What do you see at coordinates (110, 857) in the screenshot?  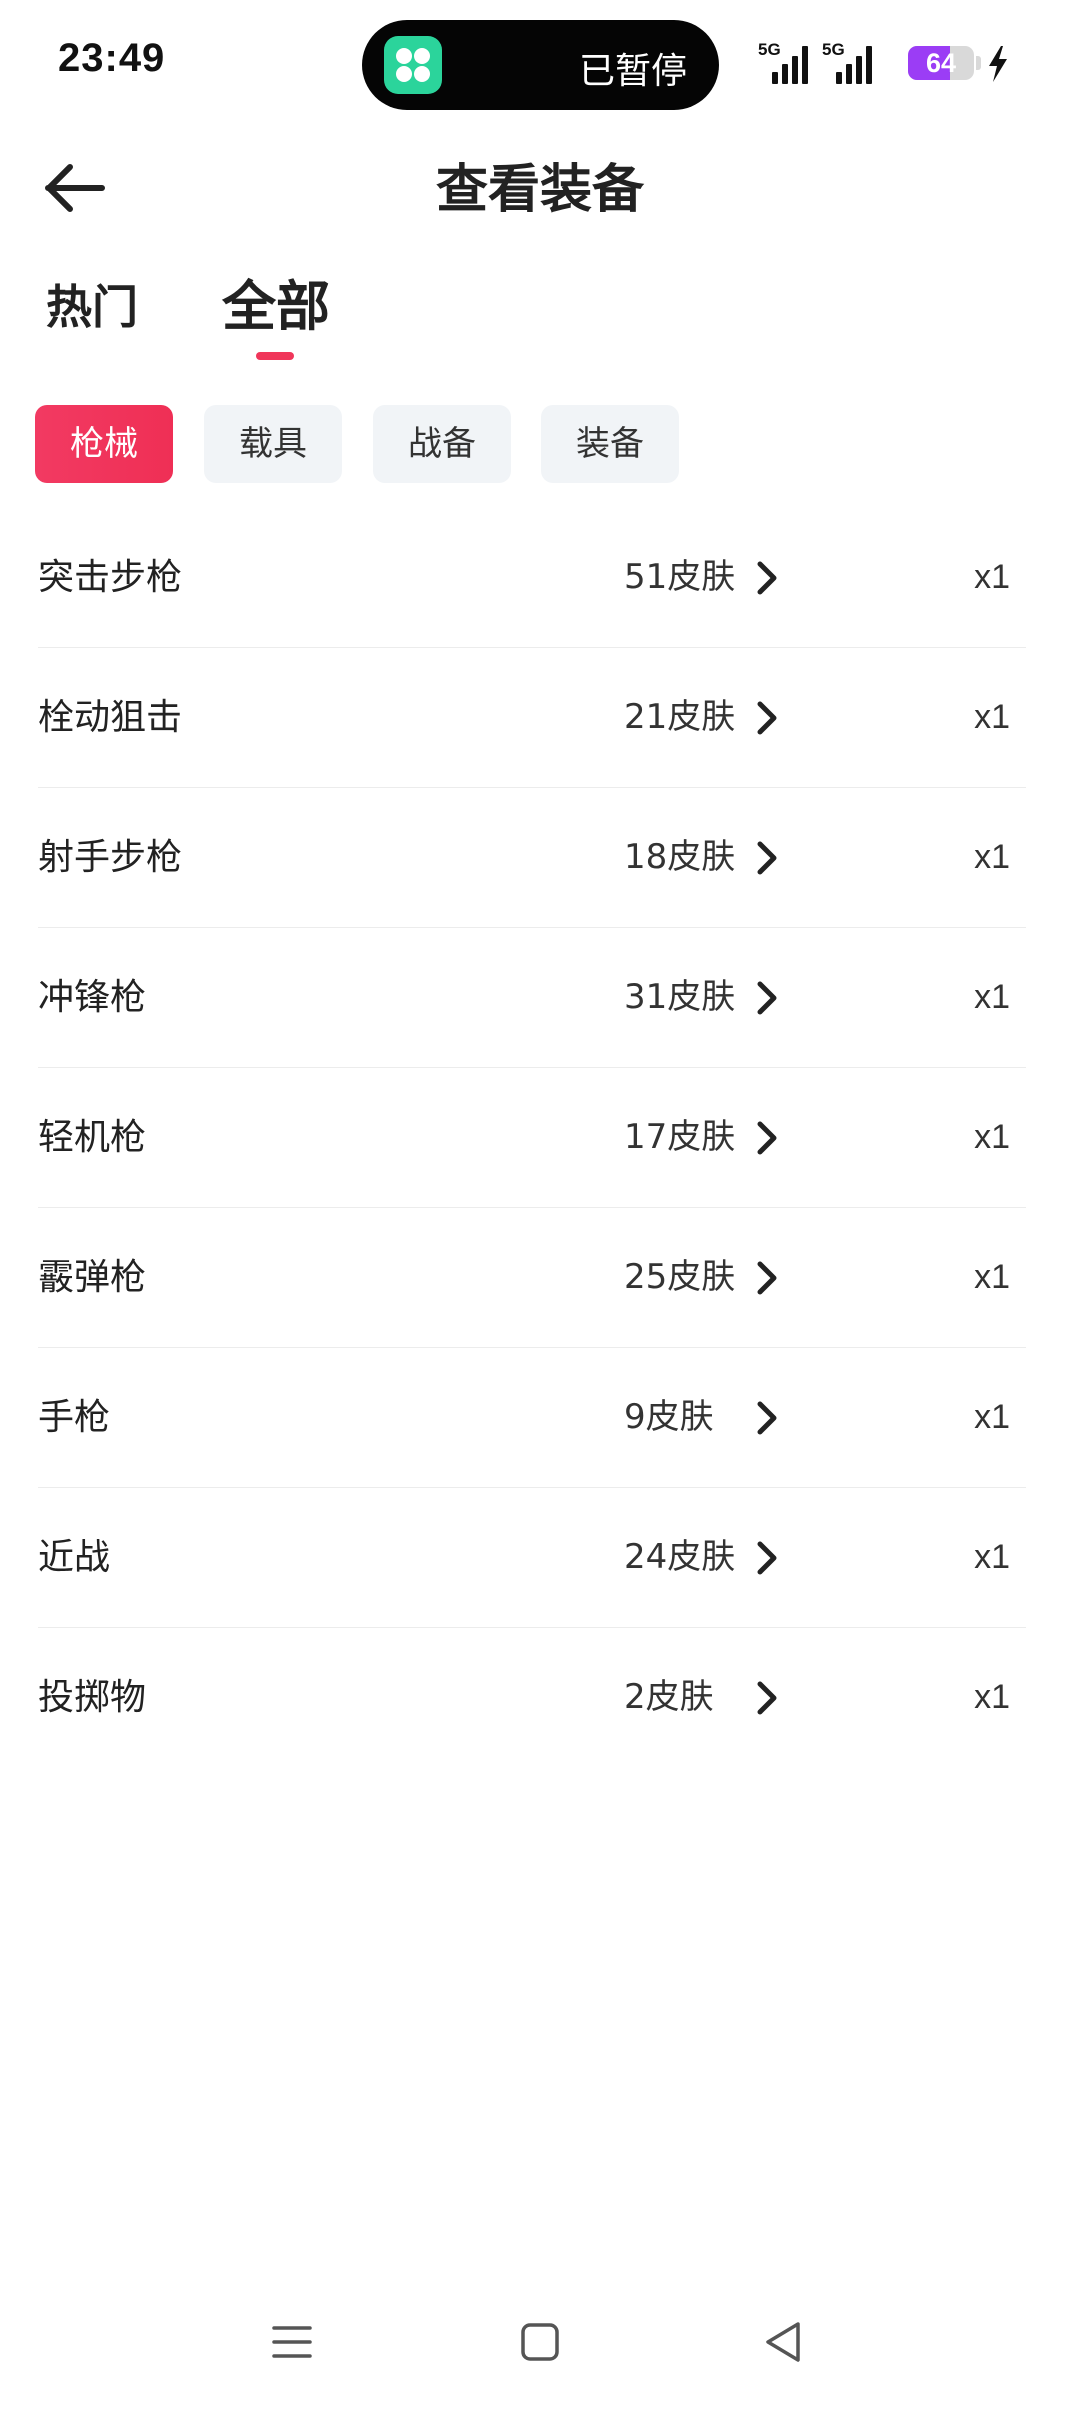 I see `weapon-name: 射手步枪` at bounding box center [110, 857].